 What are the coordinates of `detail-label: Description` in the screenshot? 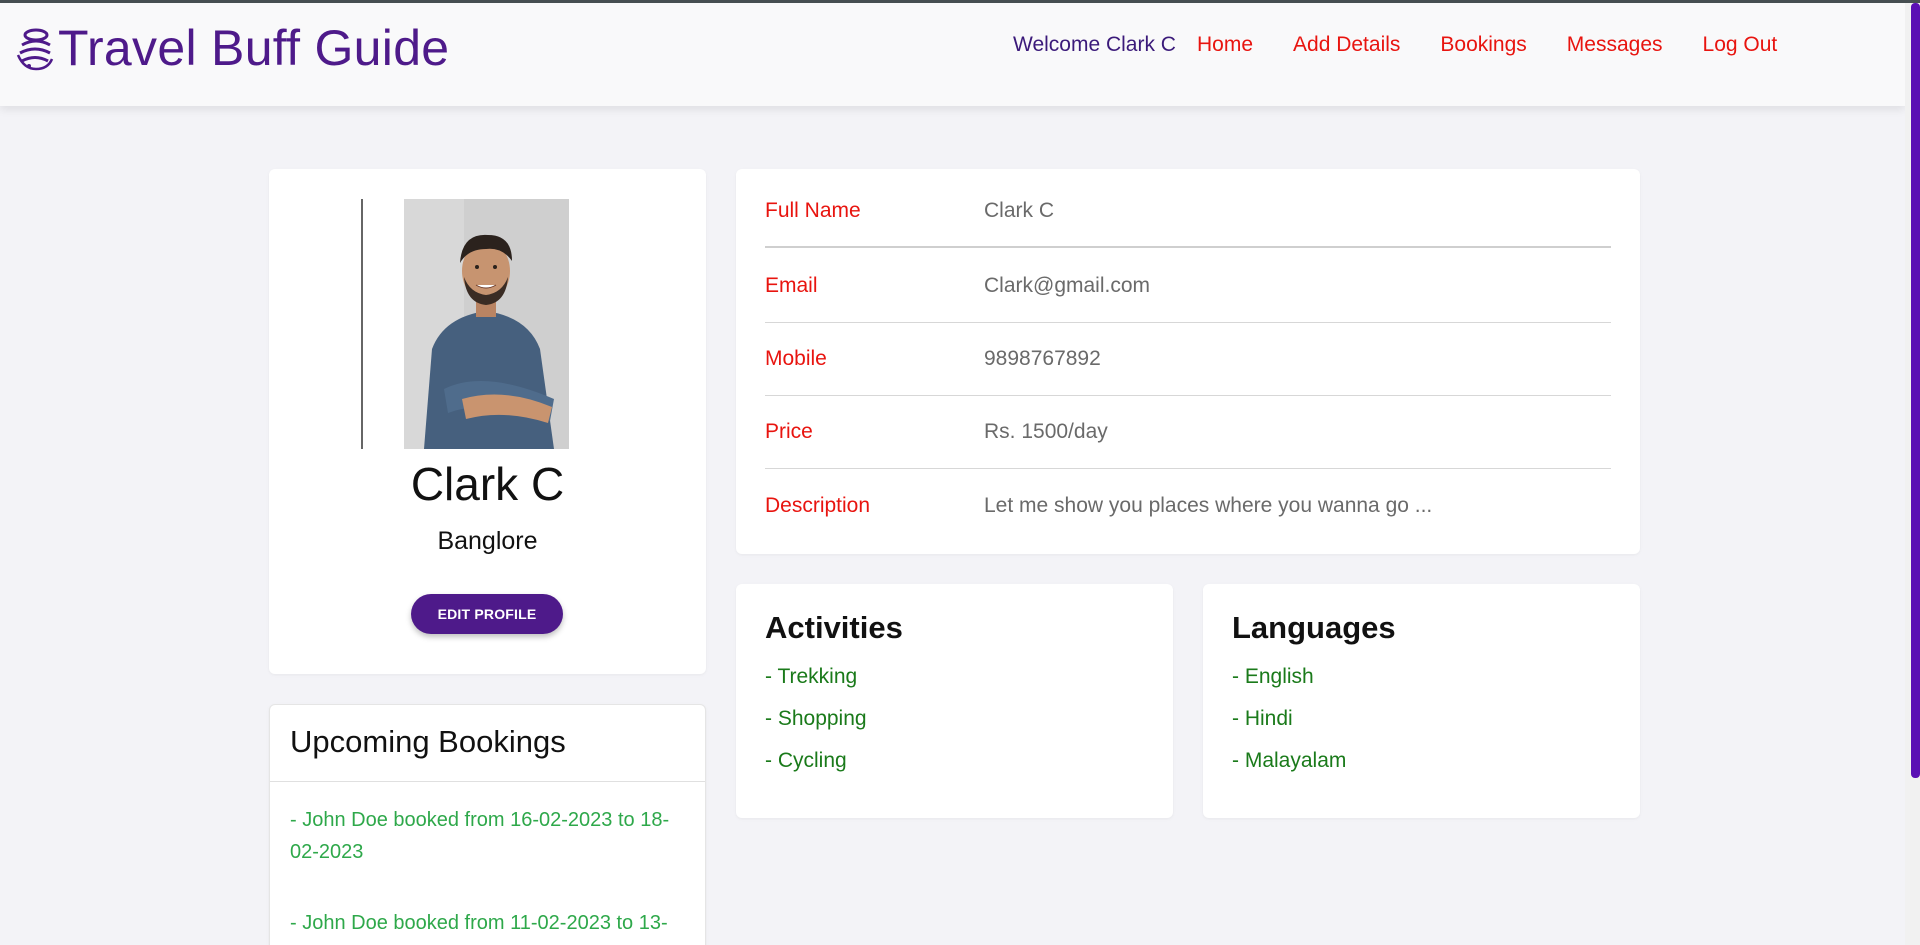 It's located at (818, 505).